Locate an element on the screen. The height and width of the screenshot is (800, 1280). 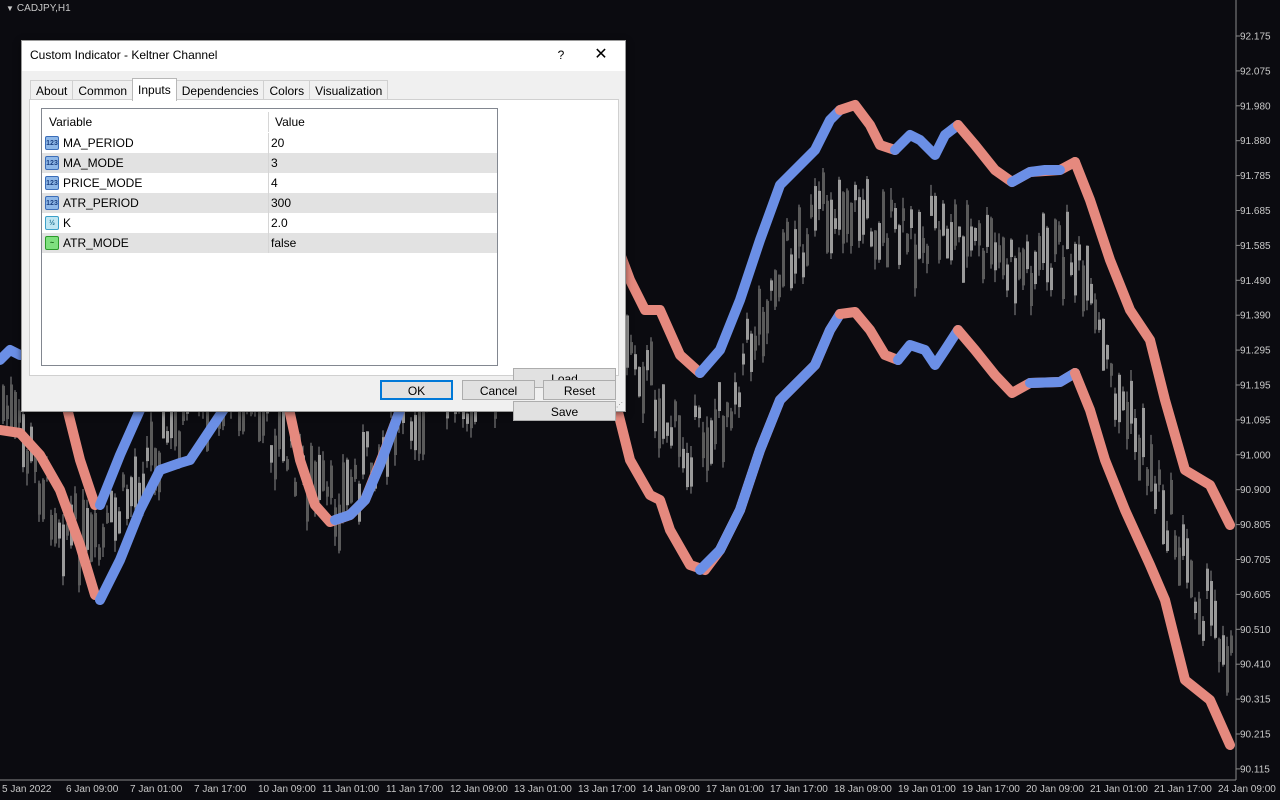
table-row: 123 MA_MODE 3 is located at coordinates (269, 163).